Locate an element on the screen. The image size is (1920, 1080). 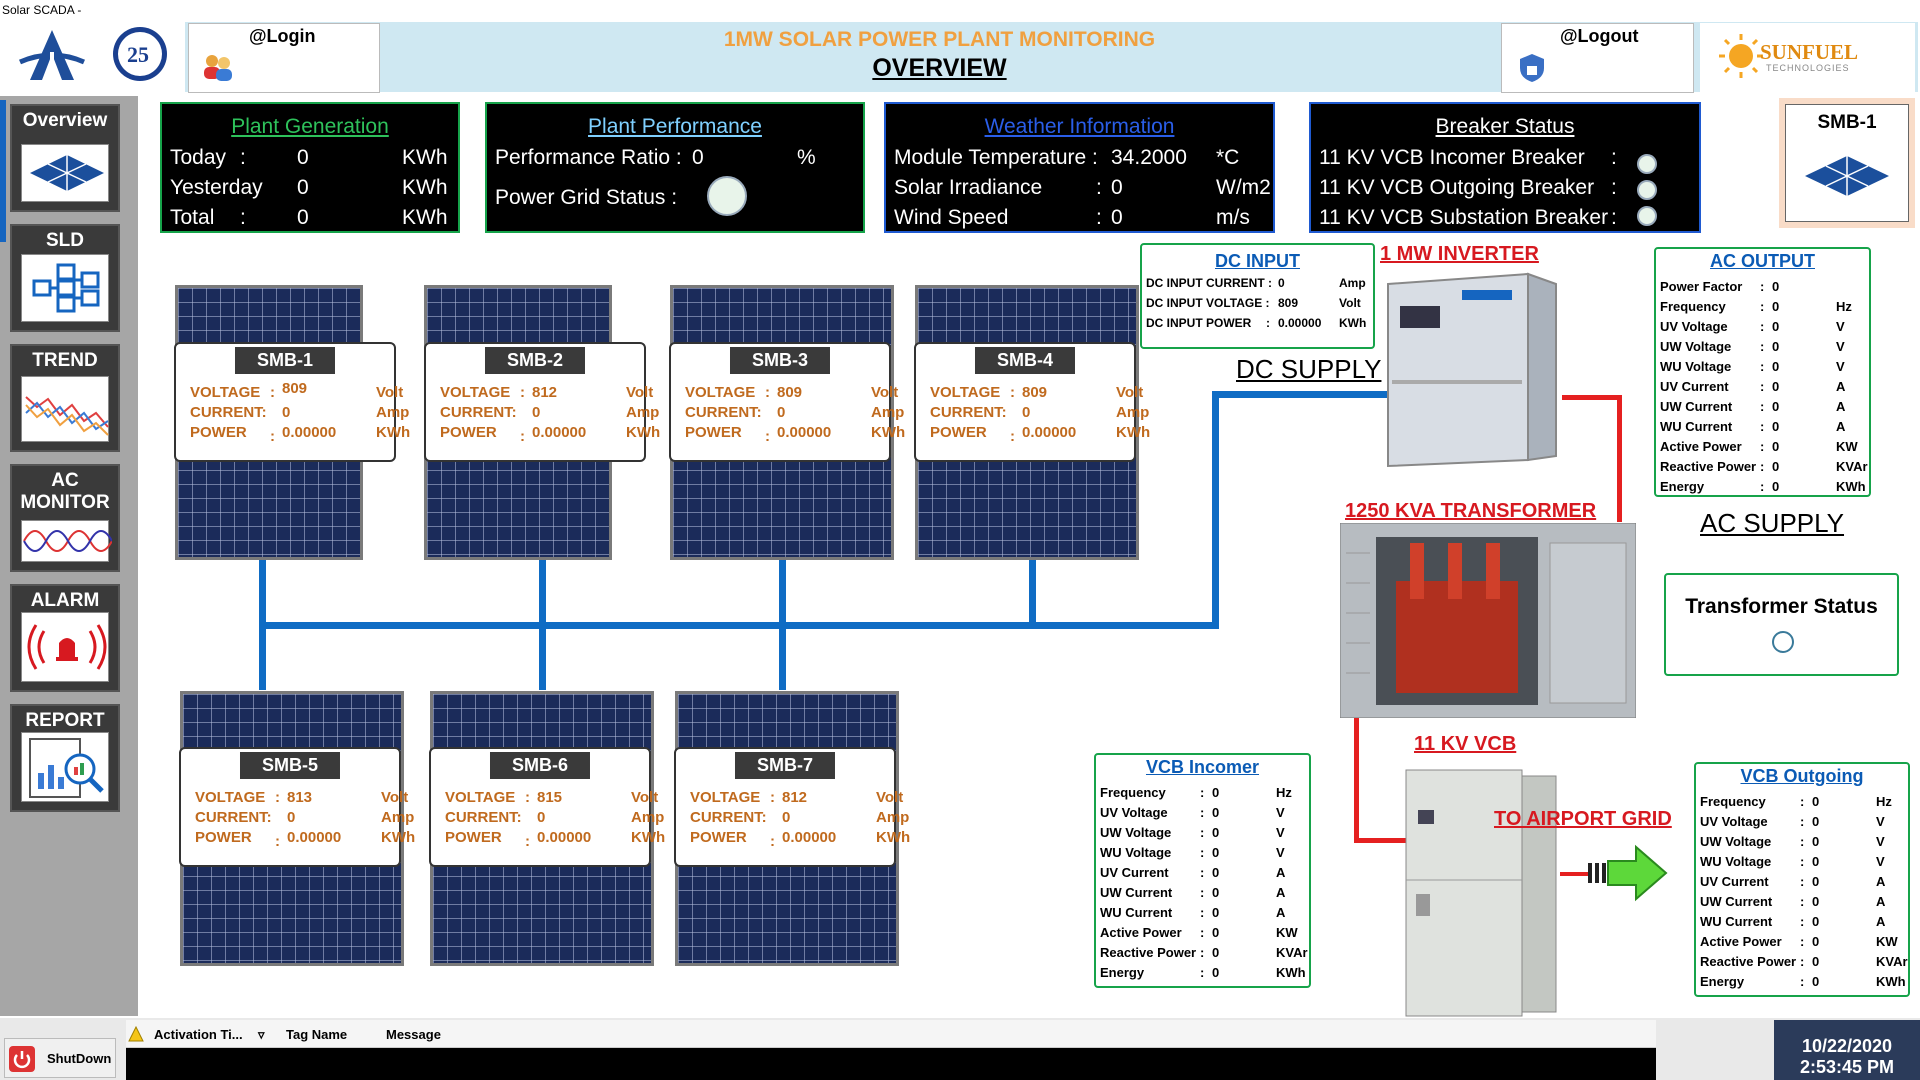
gen-today-sep: : is located at coordinates (243, 157).